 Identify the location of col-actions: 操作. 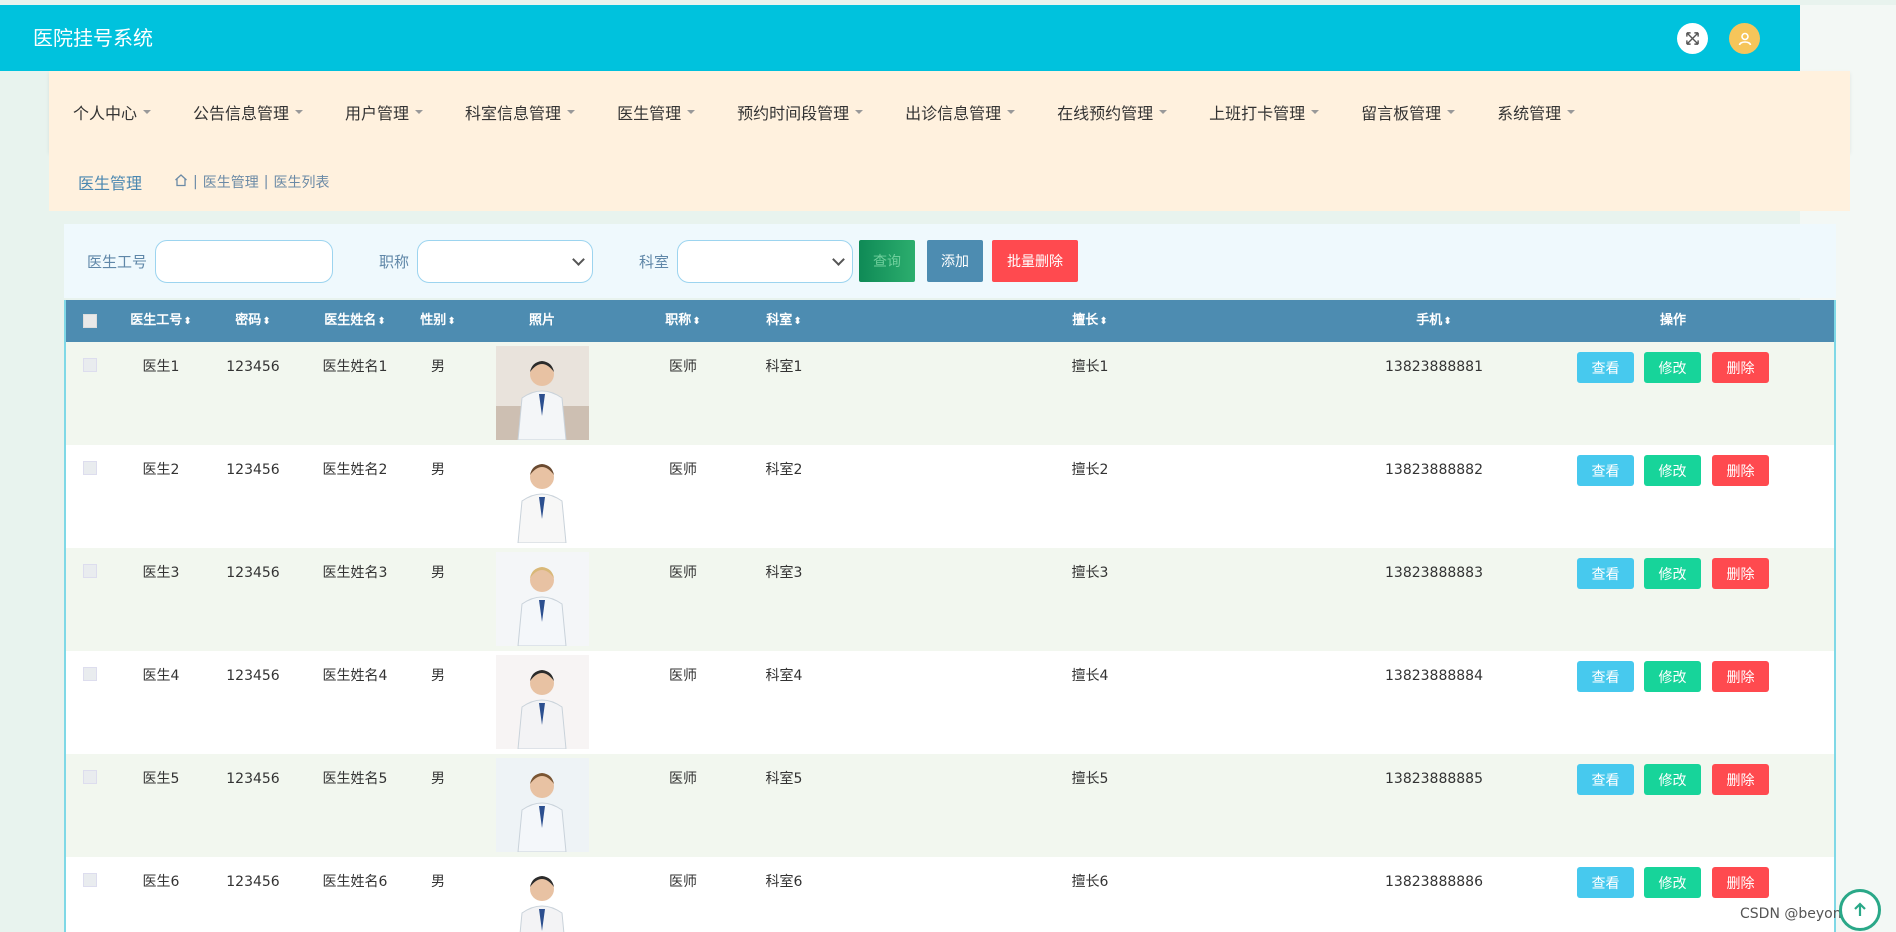
(1673, 320).